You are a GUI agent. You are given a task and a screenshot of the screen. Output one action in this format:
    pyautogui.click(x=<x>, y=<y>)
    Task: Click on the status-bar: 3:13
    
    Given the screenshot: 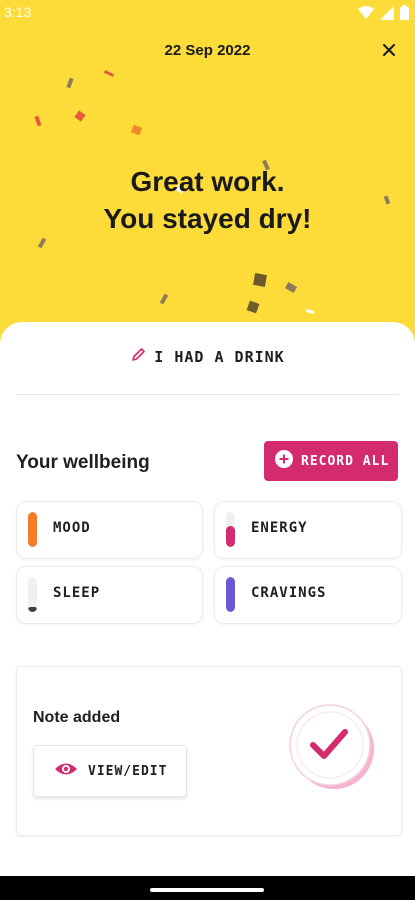 What is the action you would take?
    pyautogui.click(x=207, y=14)
    